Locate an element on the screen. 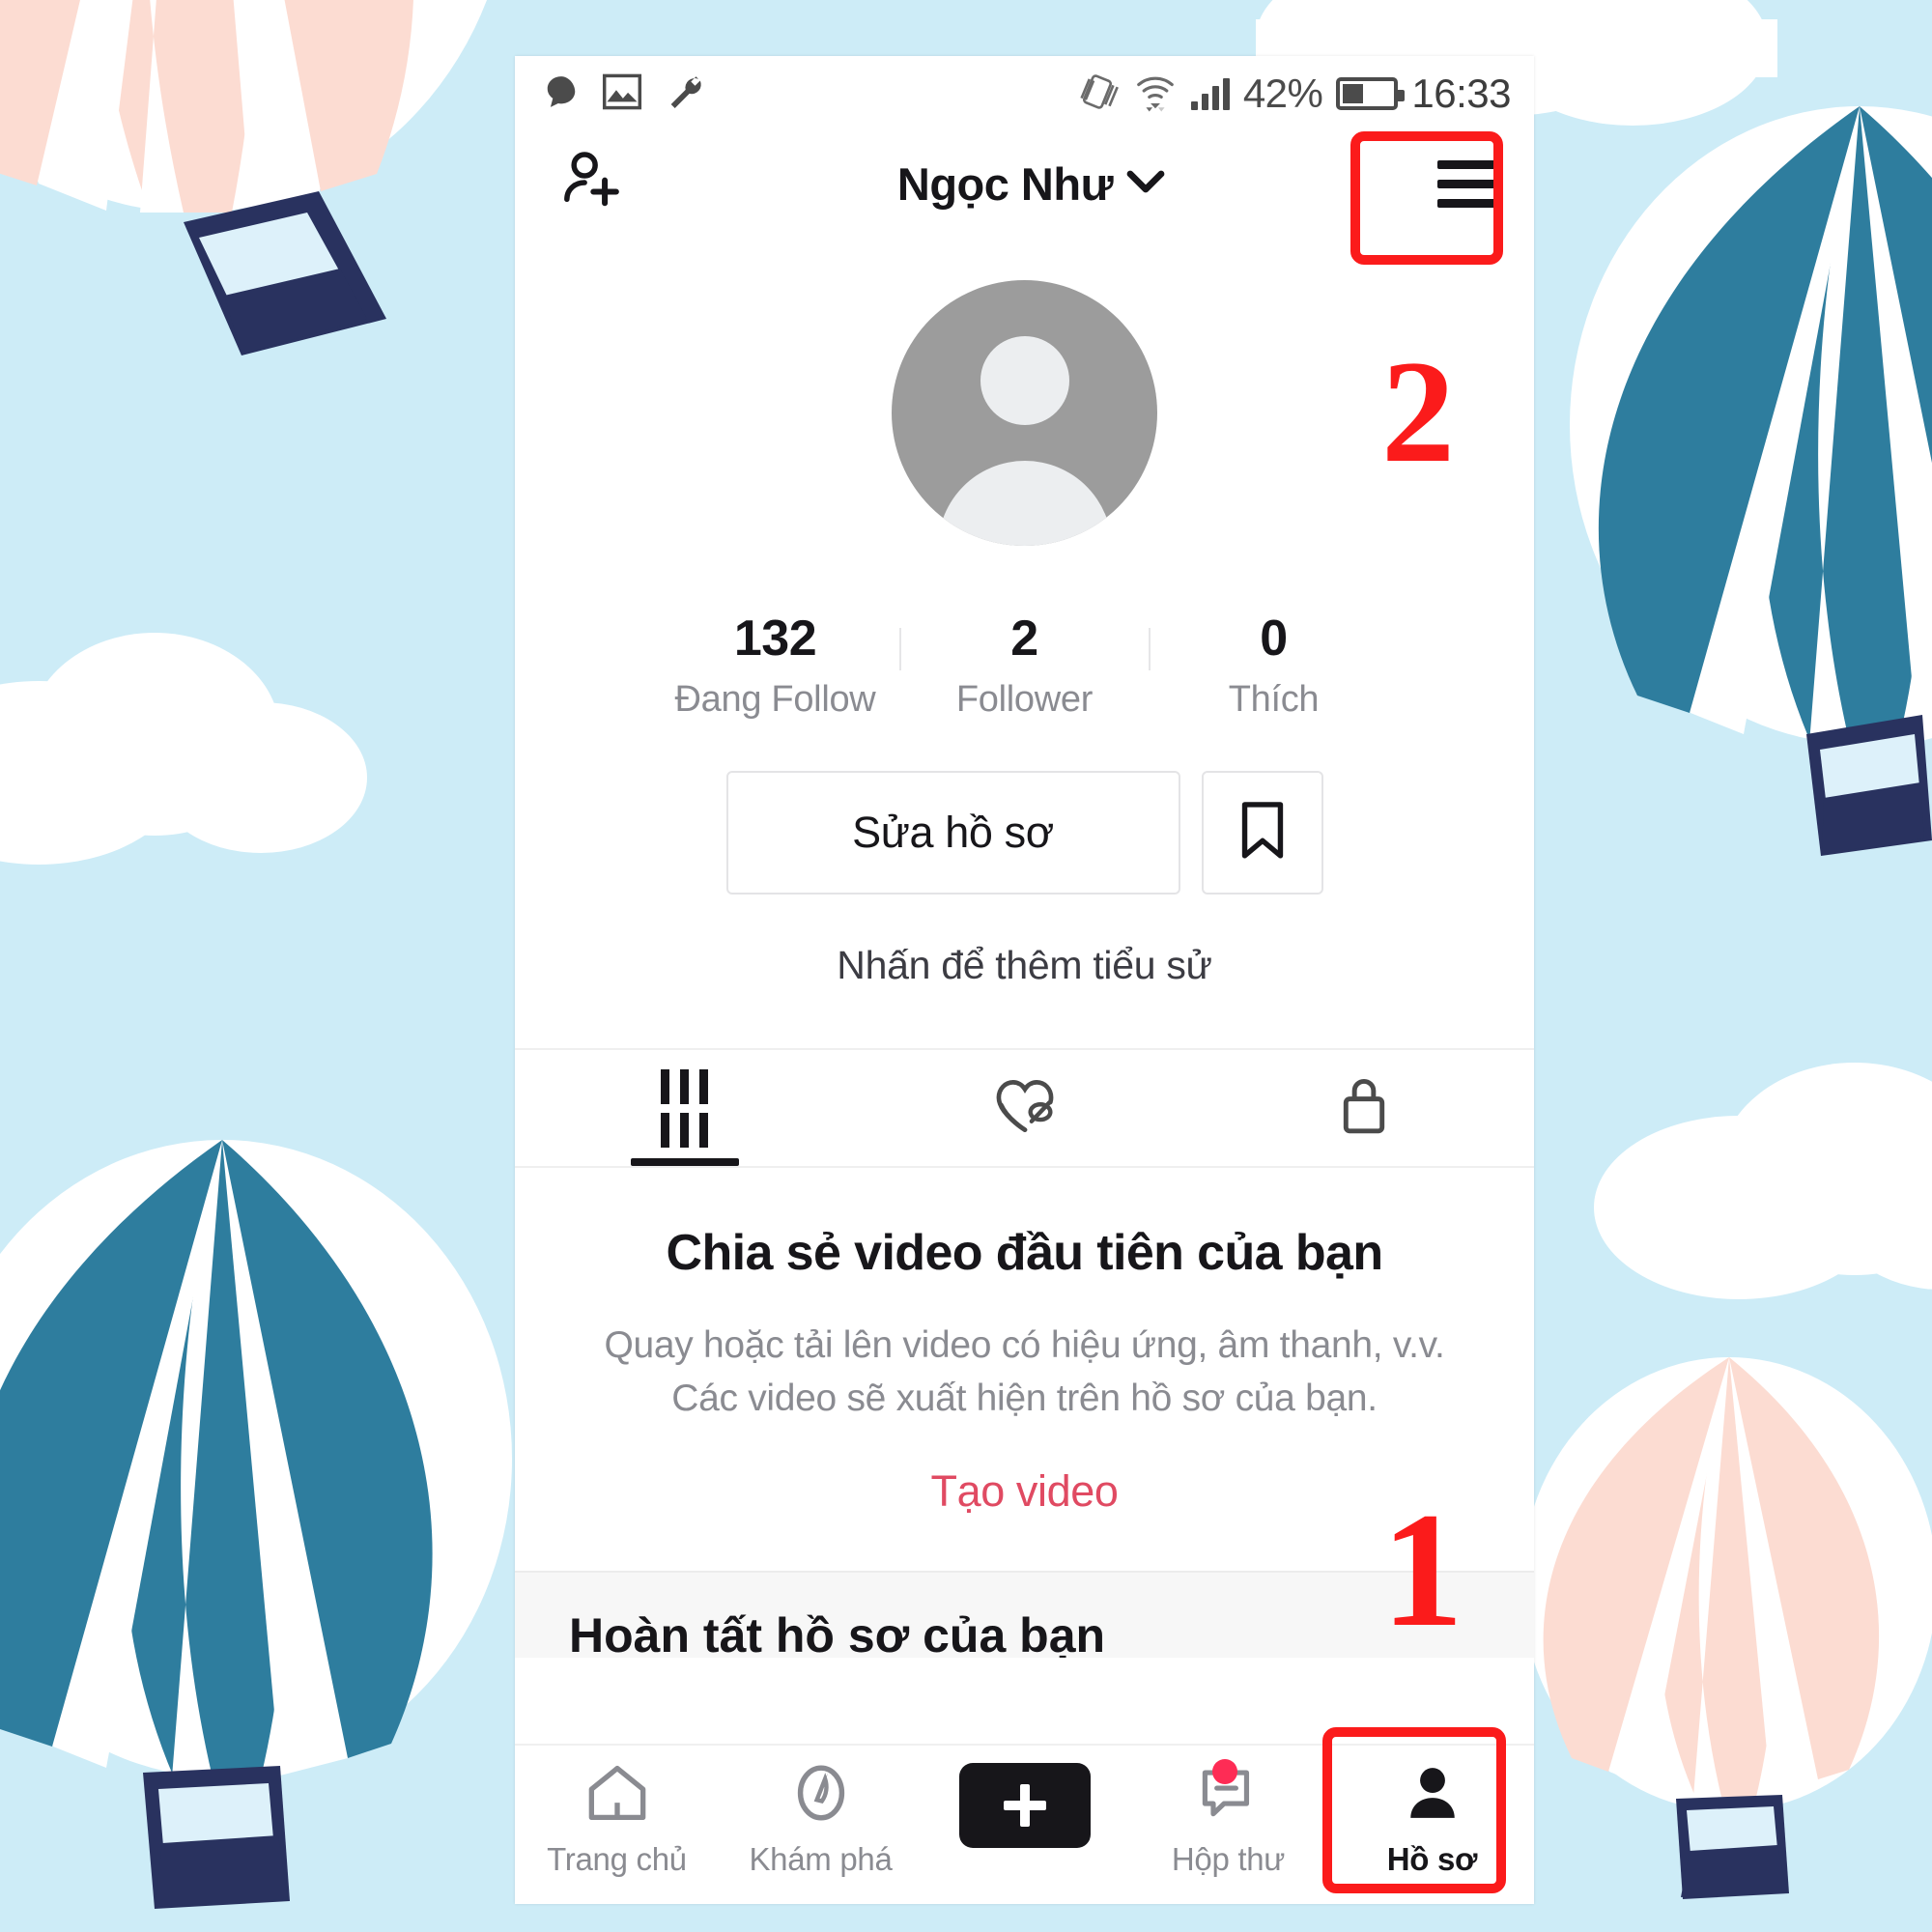 This screenshot has width=1932, height=1932. edit-profile-button: Sửa hồ sơ is located at coordinates (952, 833).